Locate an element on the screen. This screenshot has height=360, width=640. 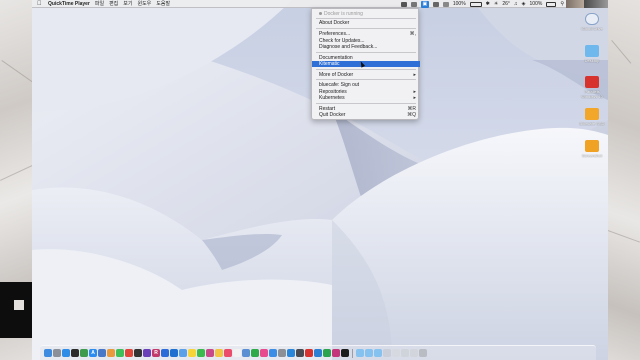
bluetooth-icon: ✱ is located at coordinates (488, 4).